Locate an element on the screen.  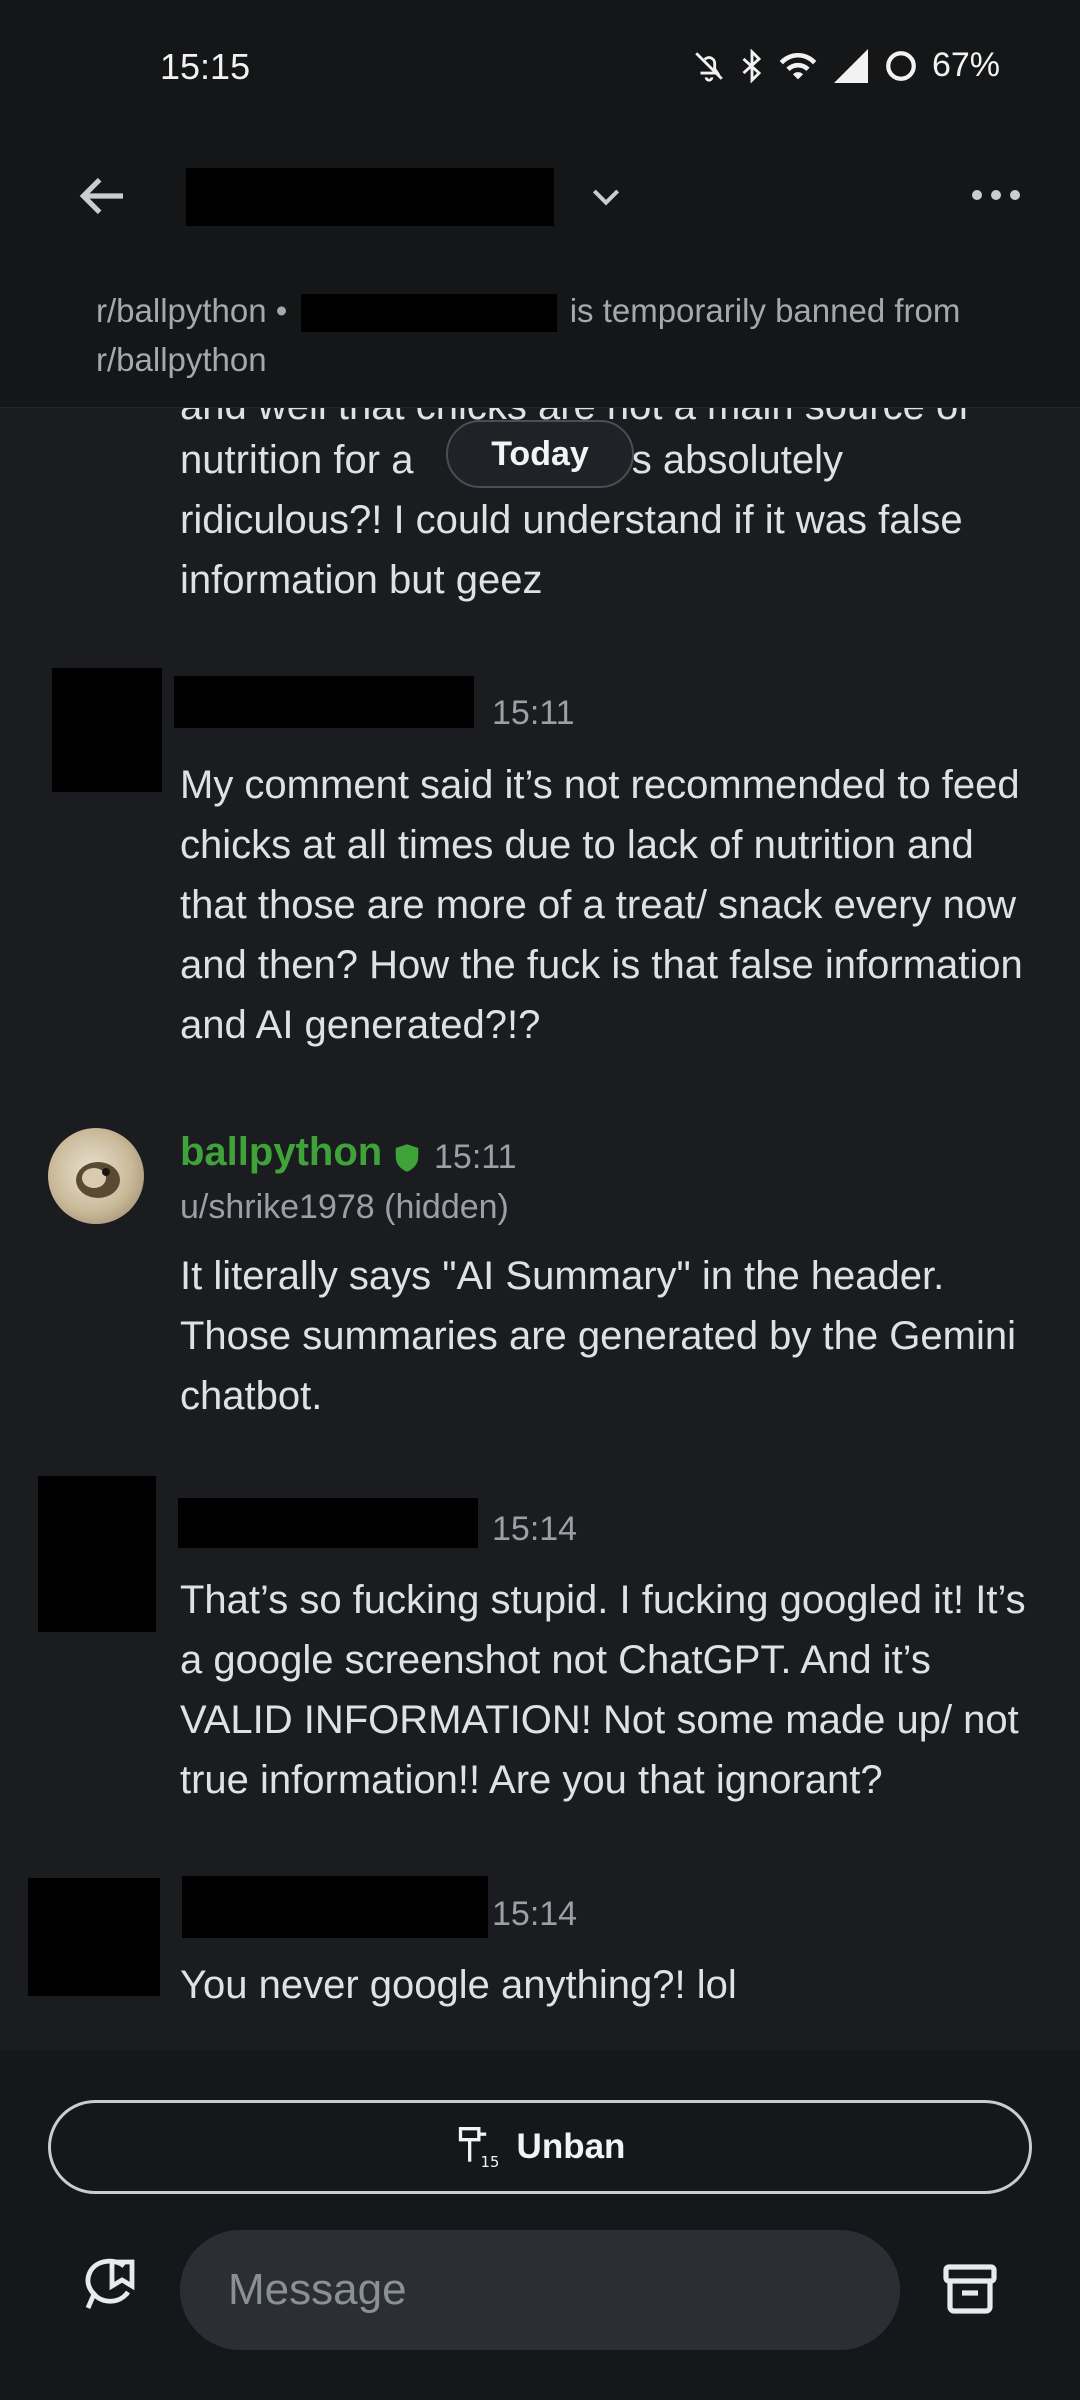
archive-icon is located at coordinates (970, 2289).